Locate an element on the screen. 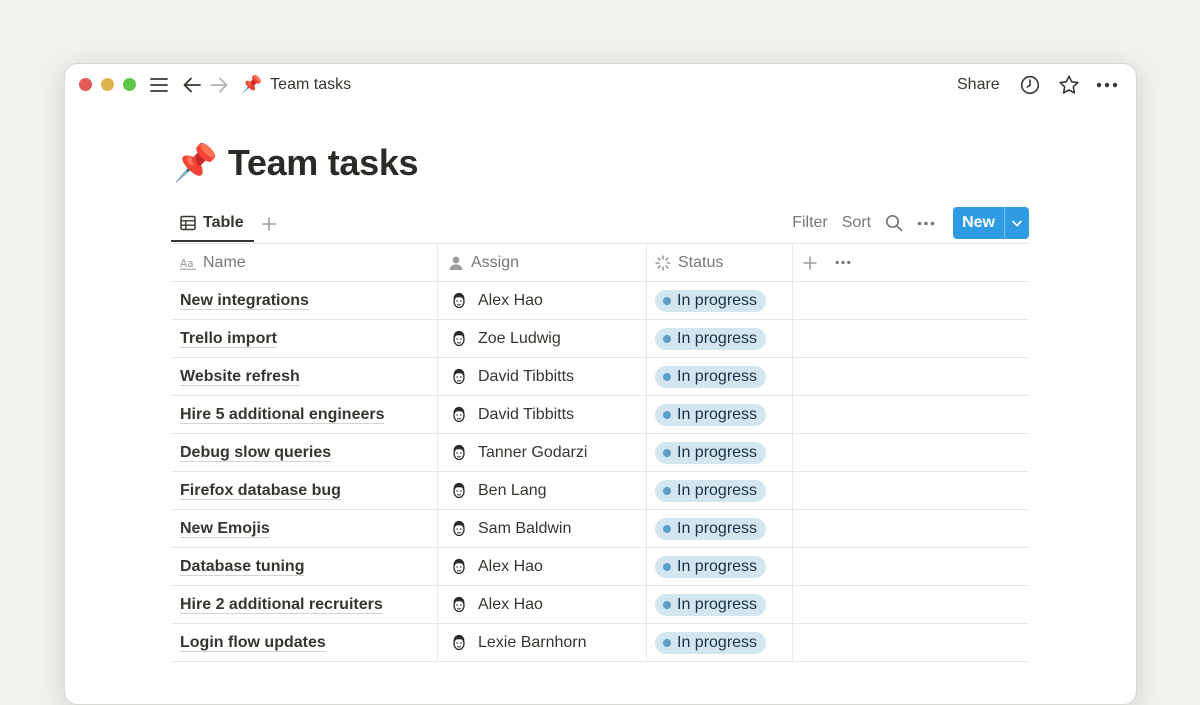 This screenshot has width=1200, height=705. name-cell: Hire 2 additional recruiters is located at coordinates (304, 604).